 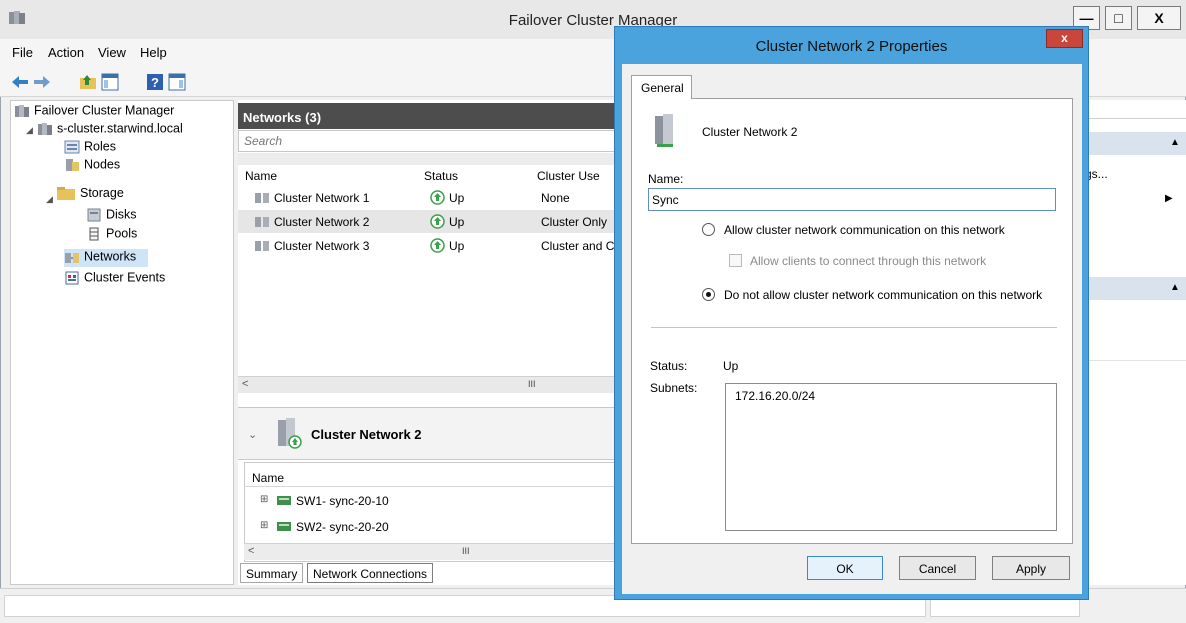 What do you see at coordinates (20, 82) in the screenshot?
I see `back-arrow-icon` at bounding box center [20, 82].